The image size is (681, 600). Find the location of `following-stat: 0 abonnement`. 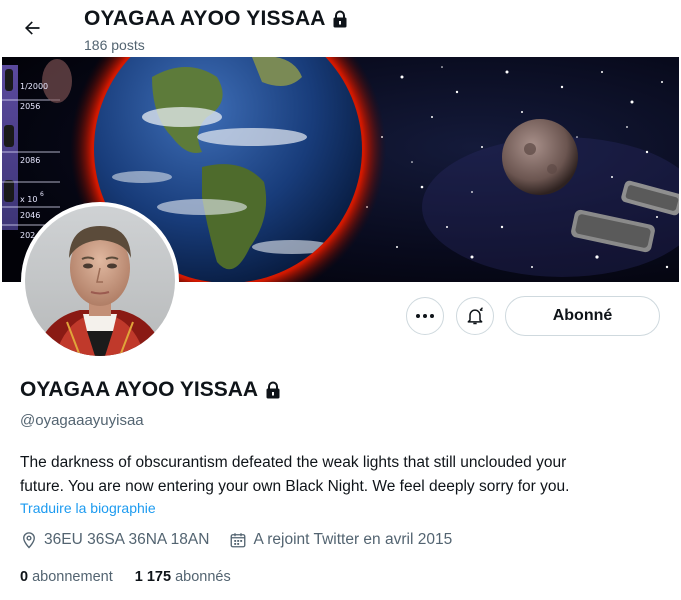

following-stat: 0 abonnement is located at coordinates (66, 577).